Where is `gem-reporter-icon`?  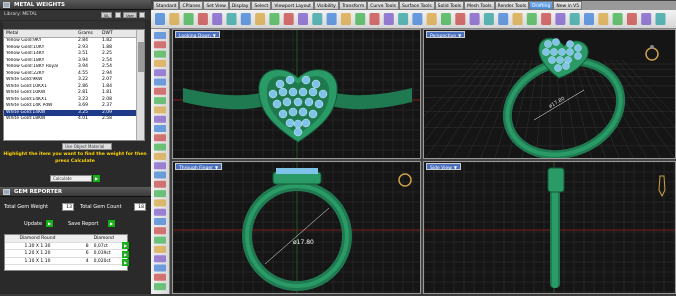
gem-reporter-icon is located at coordinates (6, 192).